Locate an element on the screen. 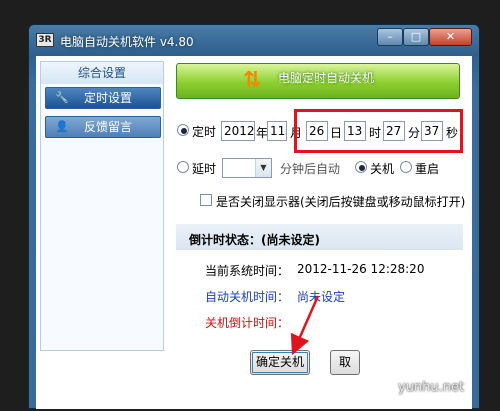 This screenshot has height=411, width=500. current-time-label: 当前系统时间： is located at coordinates (247, 271).